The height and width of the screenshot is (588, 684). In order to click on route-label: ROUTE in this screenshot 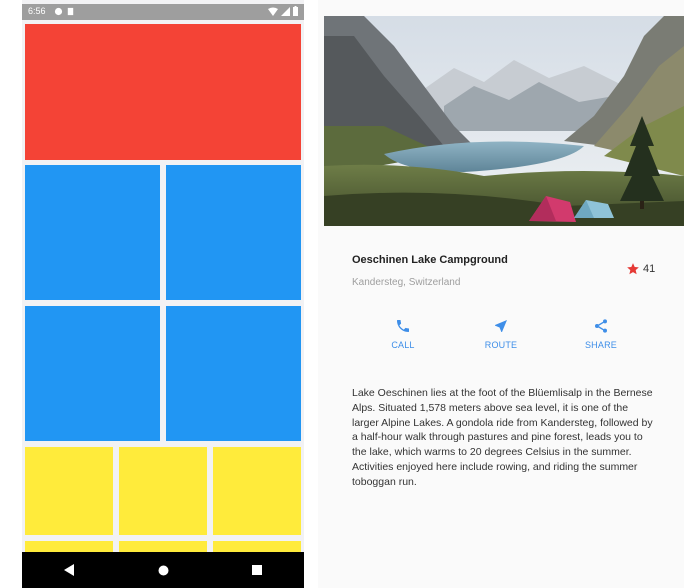, I will do `click(501, 345)`.